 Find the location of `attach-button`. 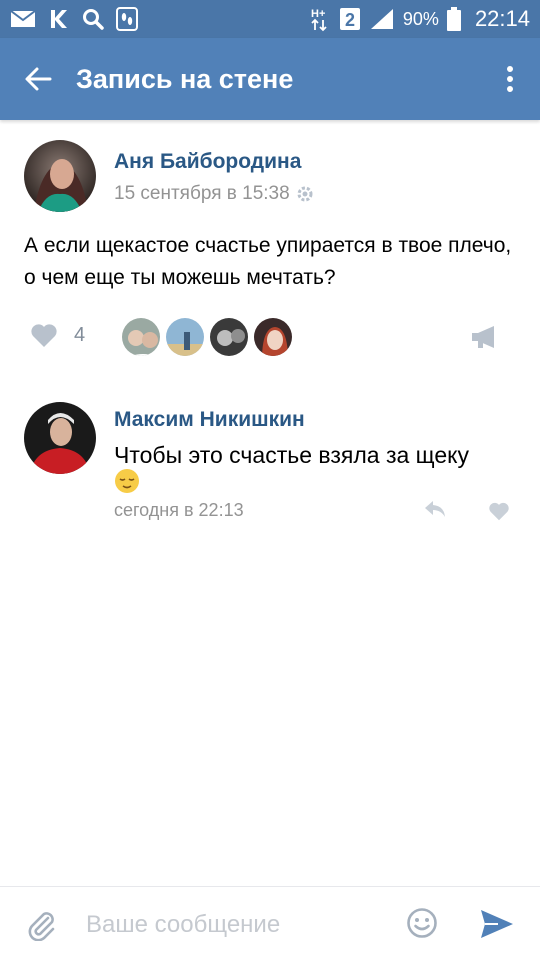

attach-button is located at coordinates (41, 927).